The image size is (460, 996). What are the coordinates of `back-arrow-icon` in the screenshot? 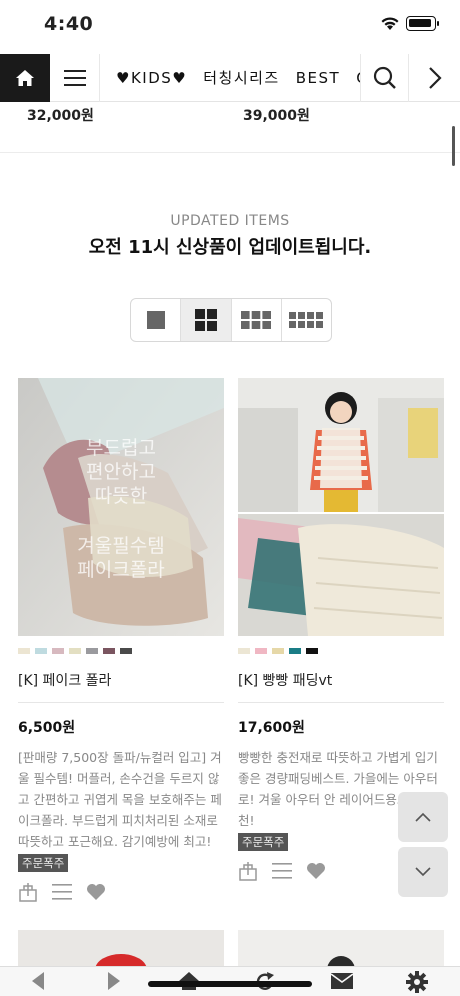 It's located at (38, 981).